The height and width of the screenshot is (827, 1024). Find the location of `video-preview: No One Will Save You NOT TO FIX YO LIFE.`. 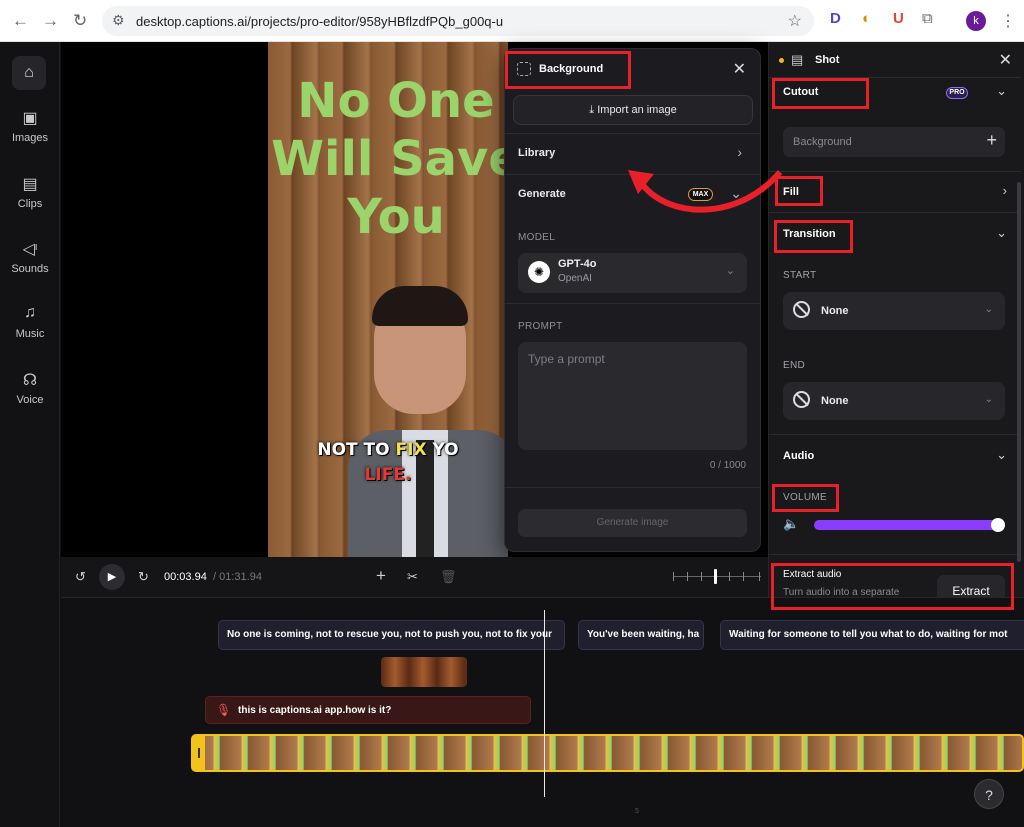

video-preview: No One Will Save You NOT TO FIX YO LIFE. is located at coordinates (388, 299).